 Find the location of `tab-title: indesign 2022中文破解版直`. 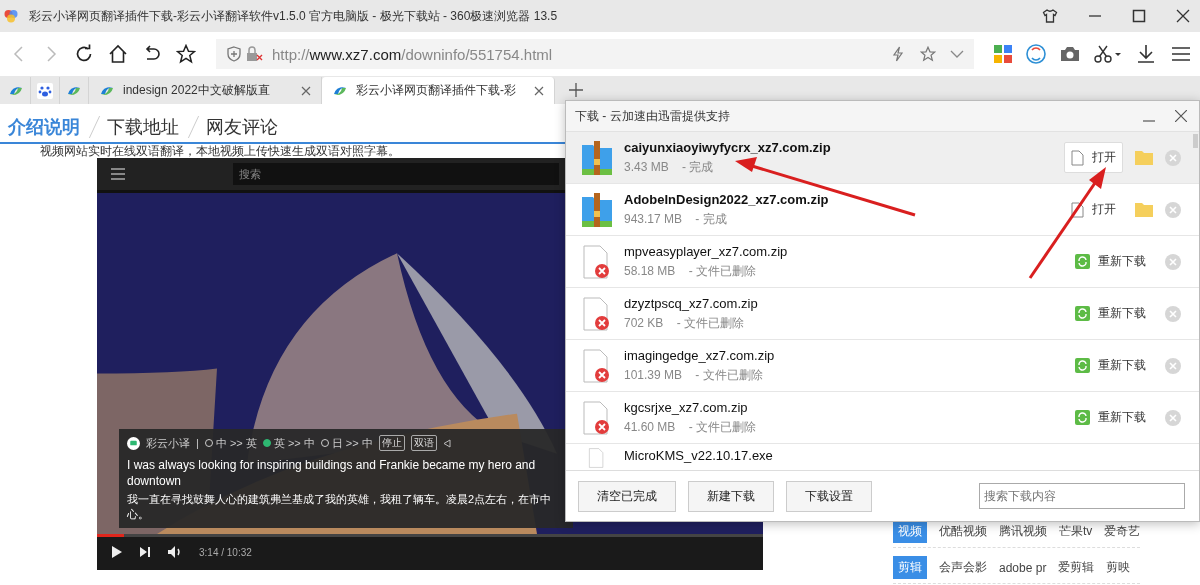

tab-title: indesign 2022中文破解版直 is located at coordinates (197, 90).